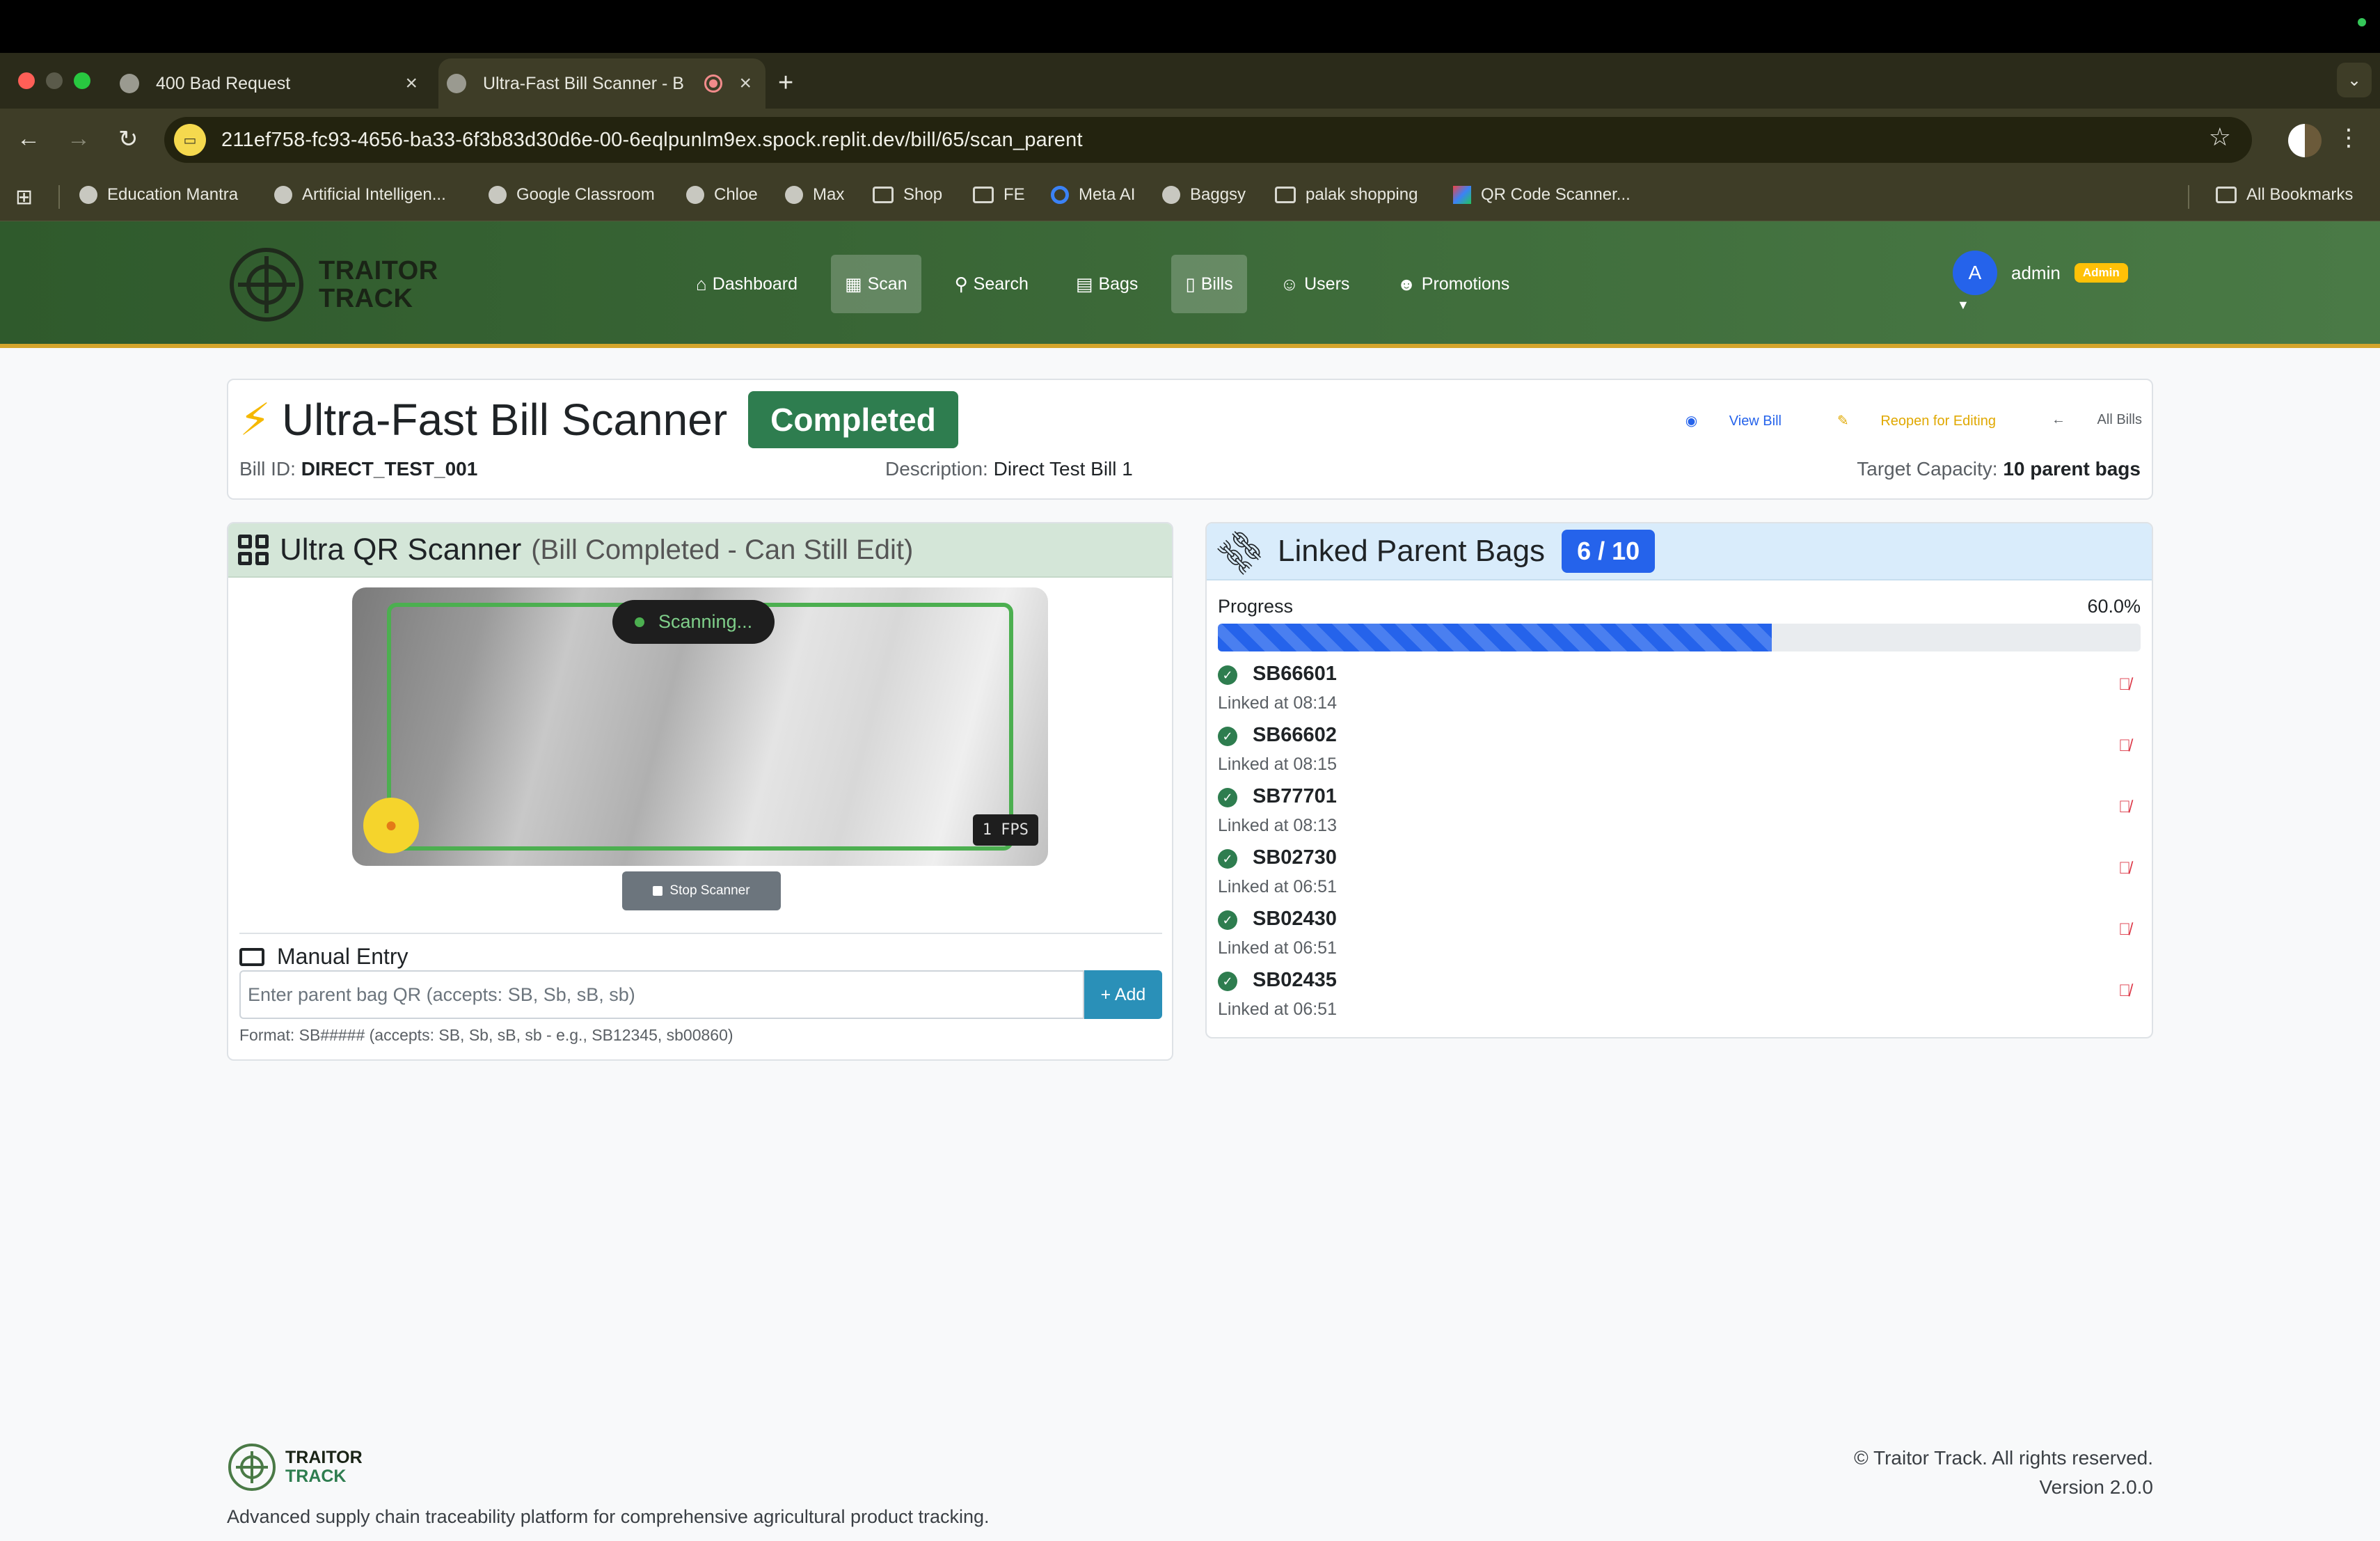 This screenshot has width=2380, height=1541. Describe the element at coordinates (2284, 195) in the screenshot. I see `all-bookmarks: All Bookmarks` at that location.